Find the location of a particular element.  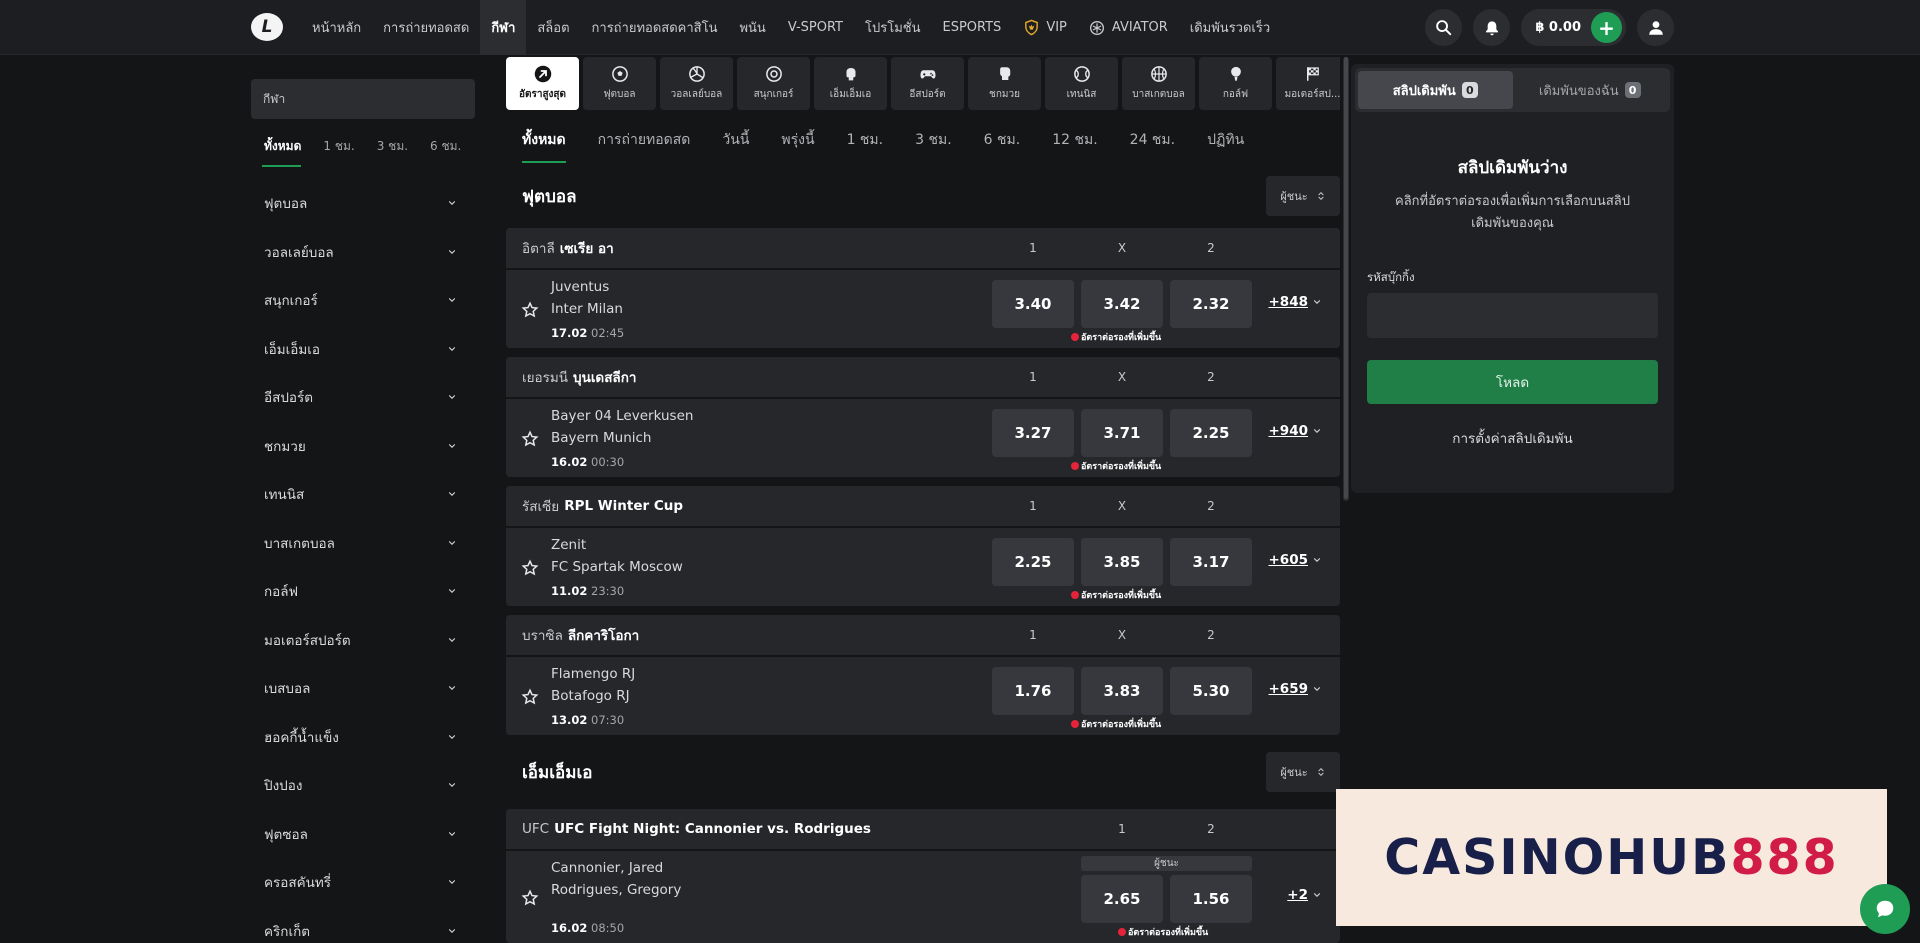

time-tab-5: 3 ชม. is located at coordinates (933, 140).